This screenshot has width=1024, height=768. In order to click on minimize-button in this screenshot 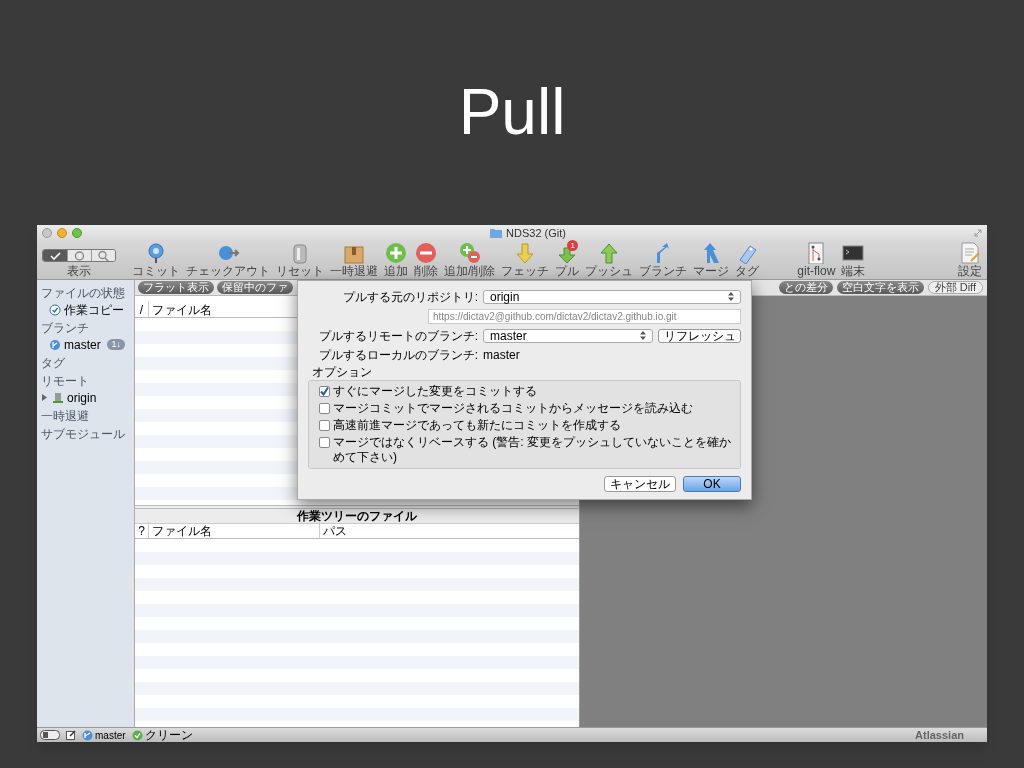, I will do `click(62, 233)`.